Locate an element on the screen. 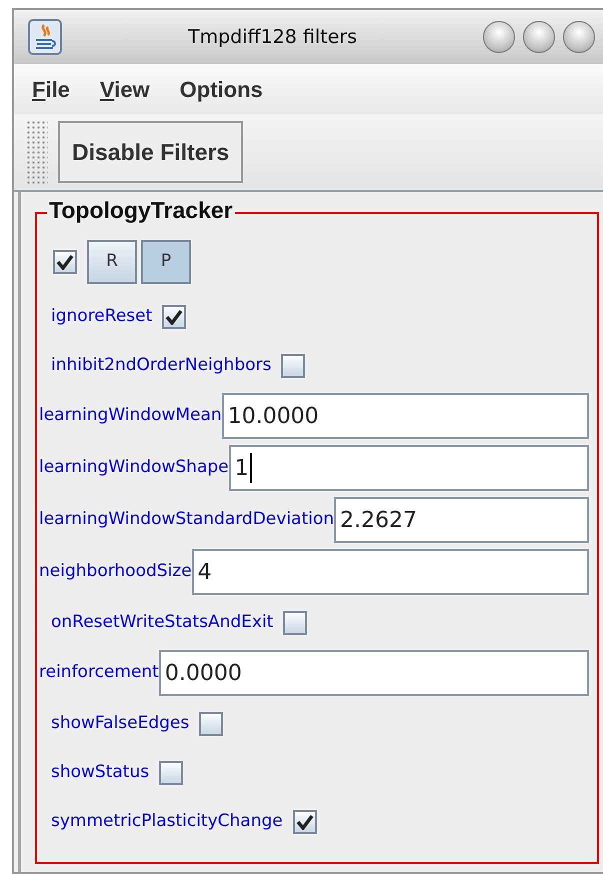 Image resolution: width=603 pixels, height=874 pixels. field-value: 10.0000 is located at coordinates (273, 416).